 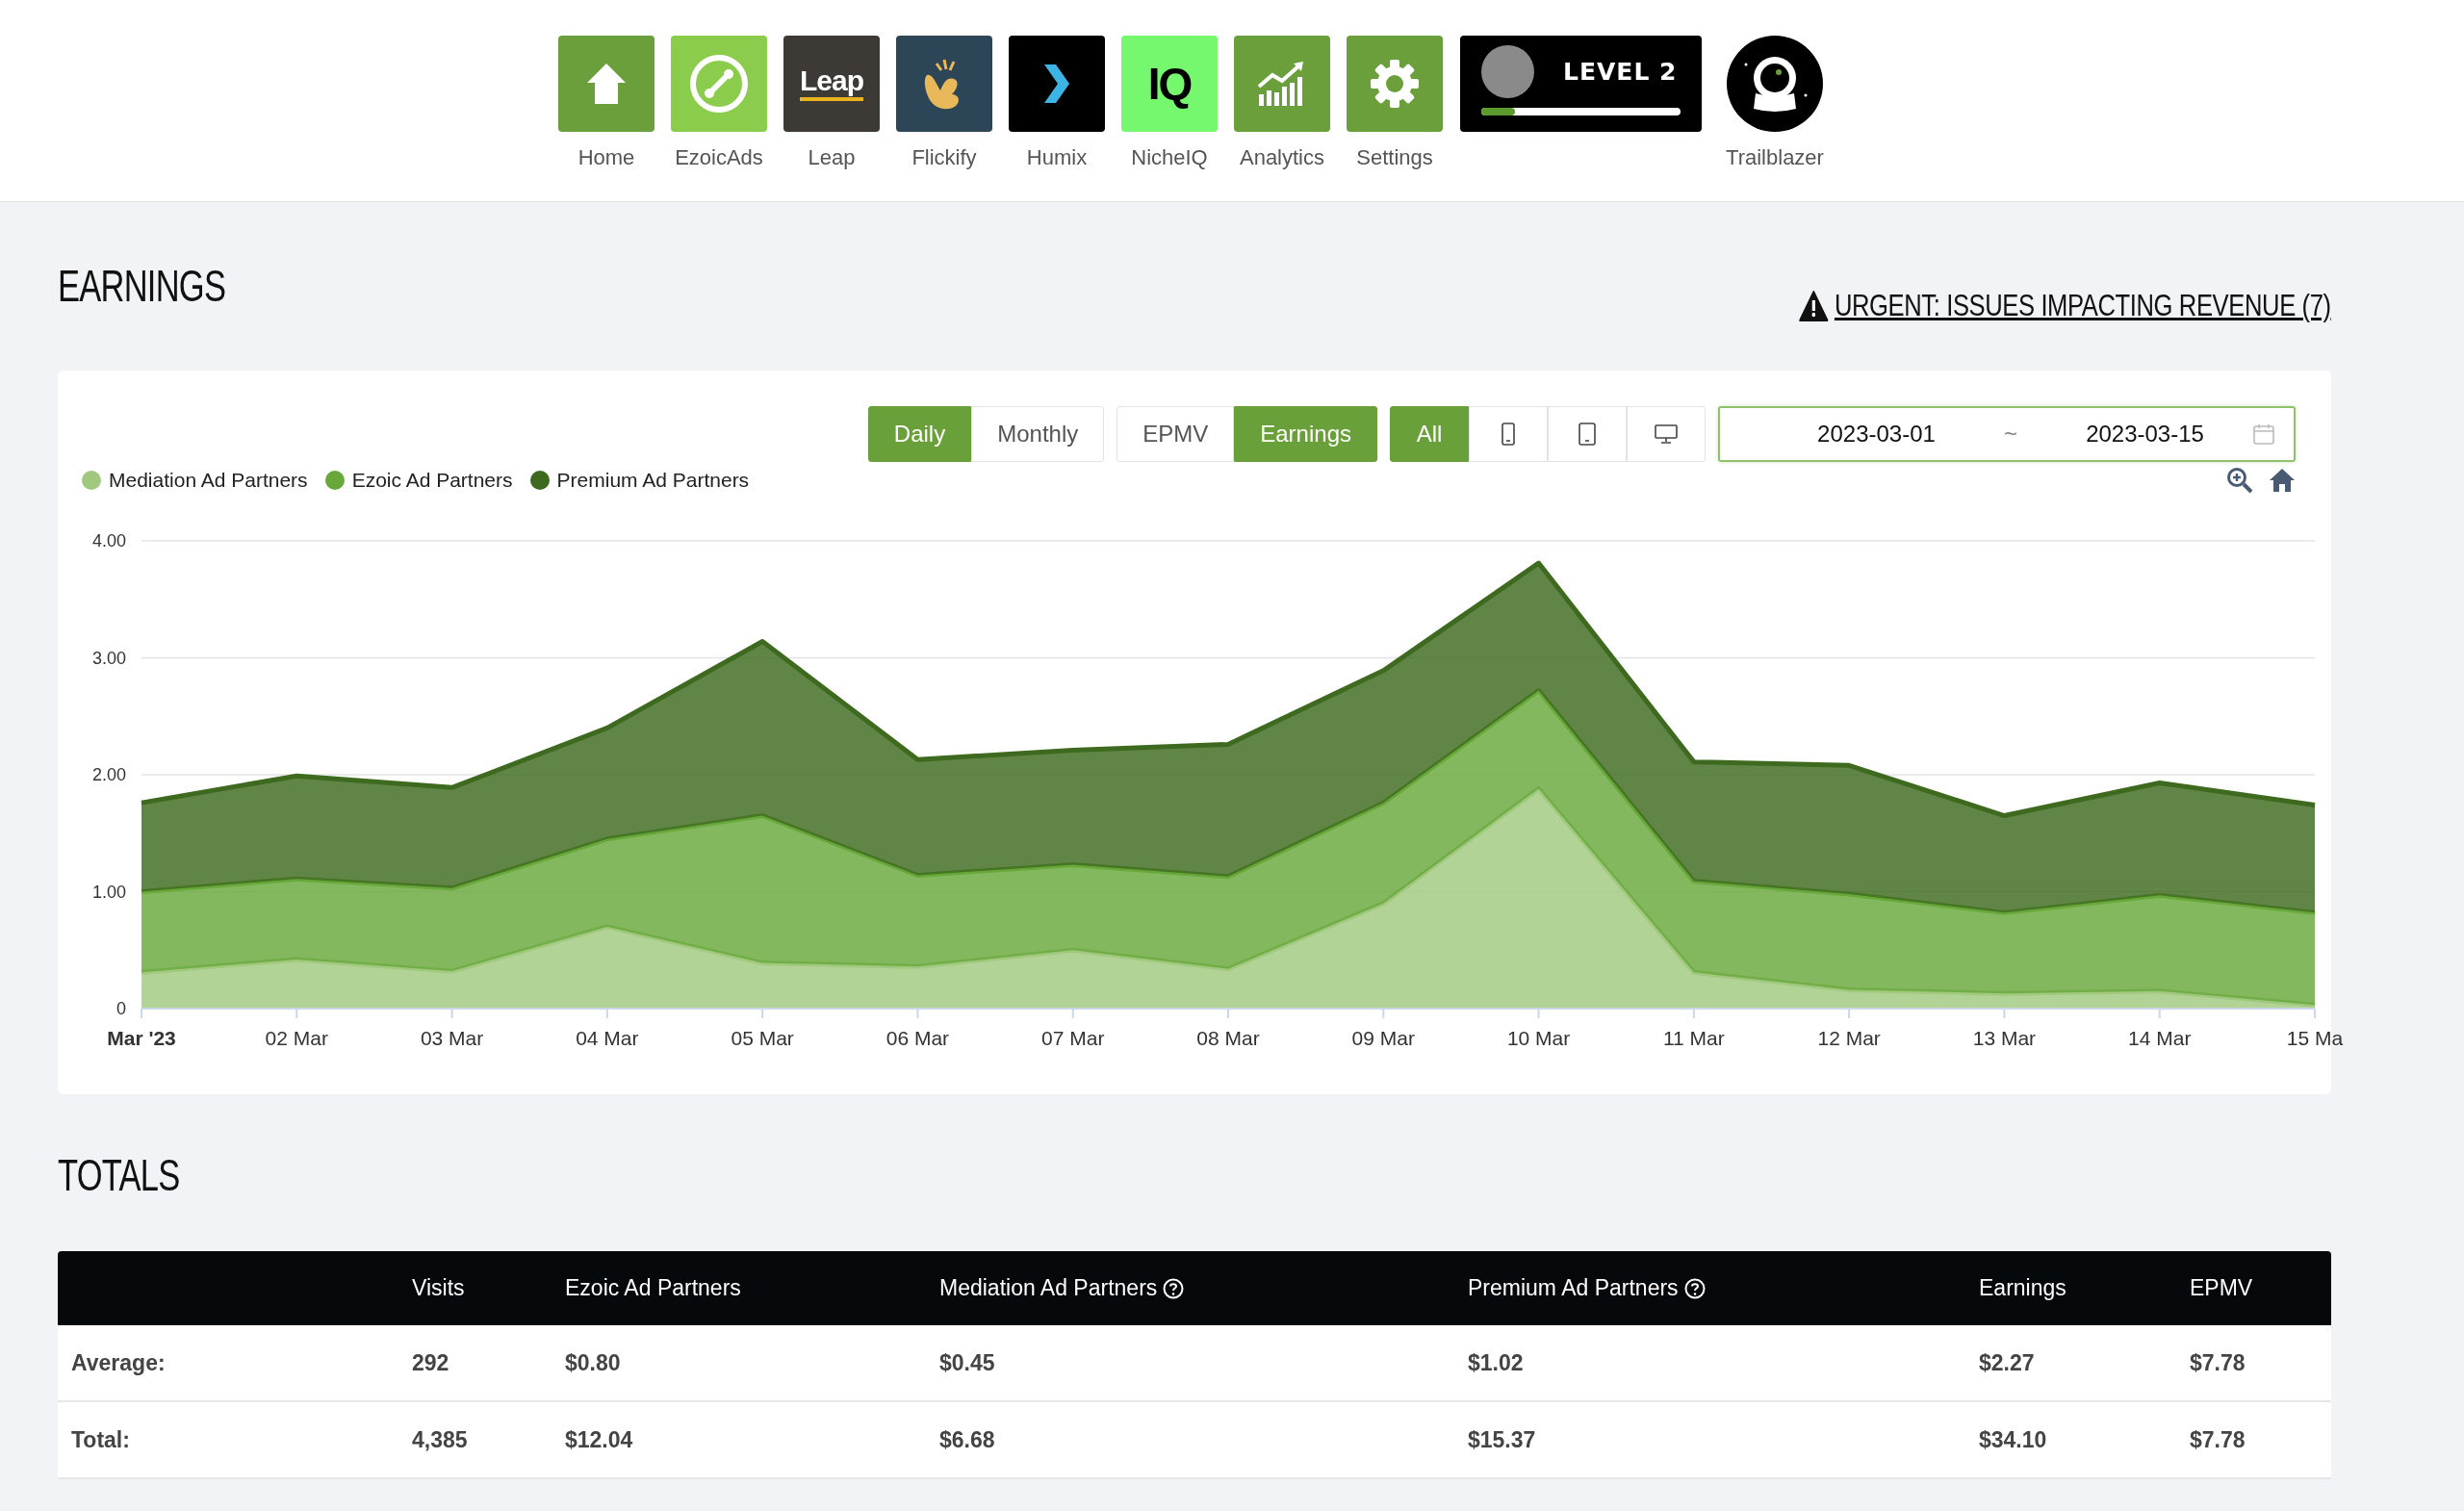 I want to click on monitor-icon, so click(x=1666, y=434).